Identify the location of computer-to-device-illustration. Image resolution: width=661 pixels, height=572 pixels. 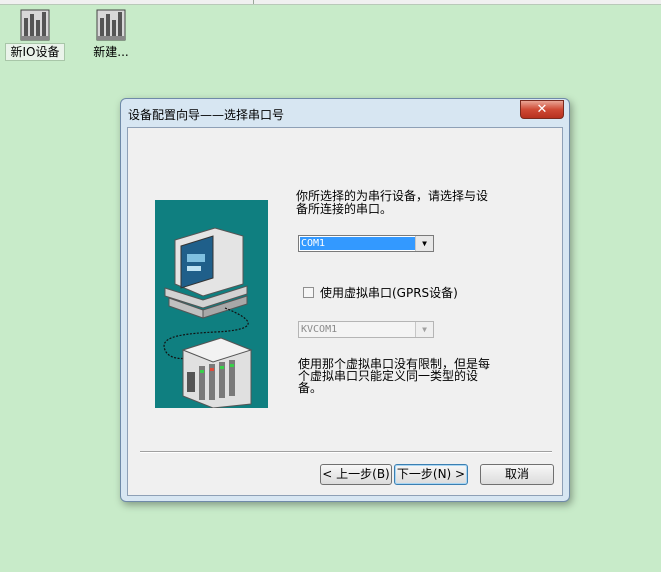
(211, 304).